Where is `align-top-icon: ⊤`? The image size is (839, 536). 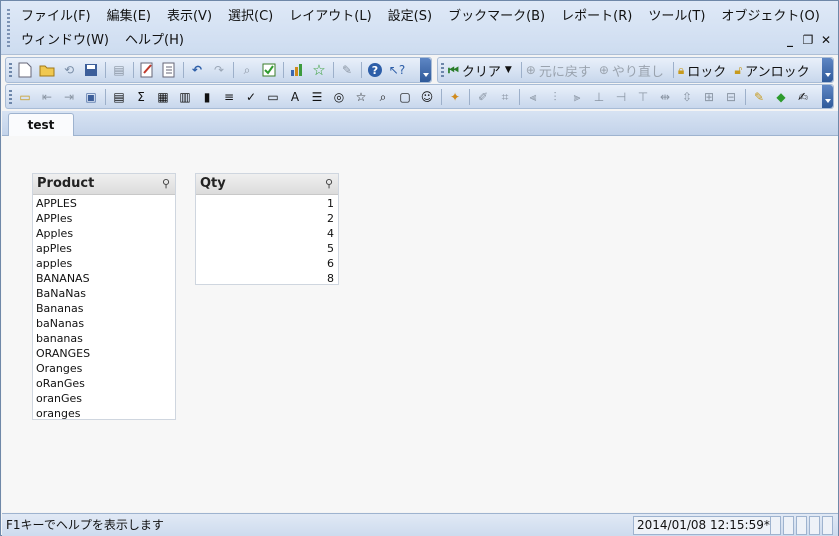
align-top-icon: ⊤ is located at coordinates (643, 97).